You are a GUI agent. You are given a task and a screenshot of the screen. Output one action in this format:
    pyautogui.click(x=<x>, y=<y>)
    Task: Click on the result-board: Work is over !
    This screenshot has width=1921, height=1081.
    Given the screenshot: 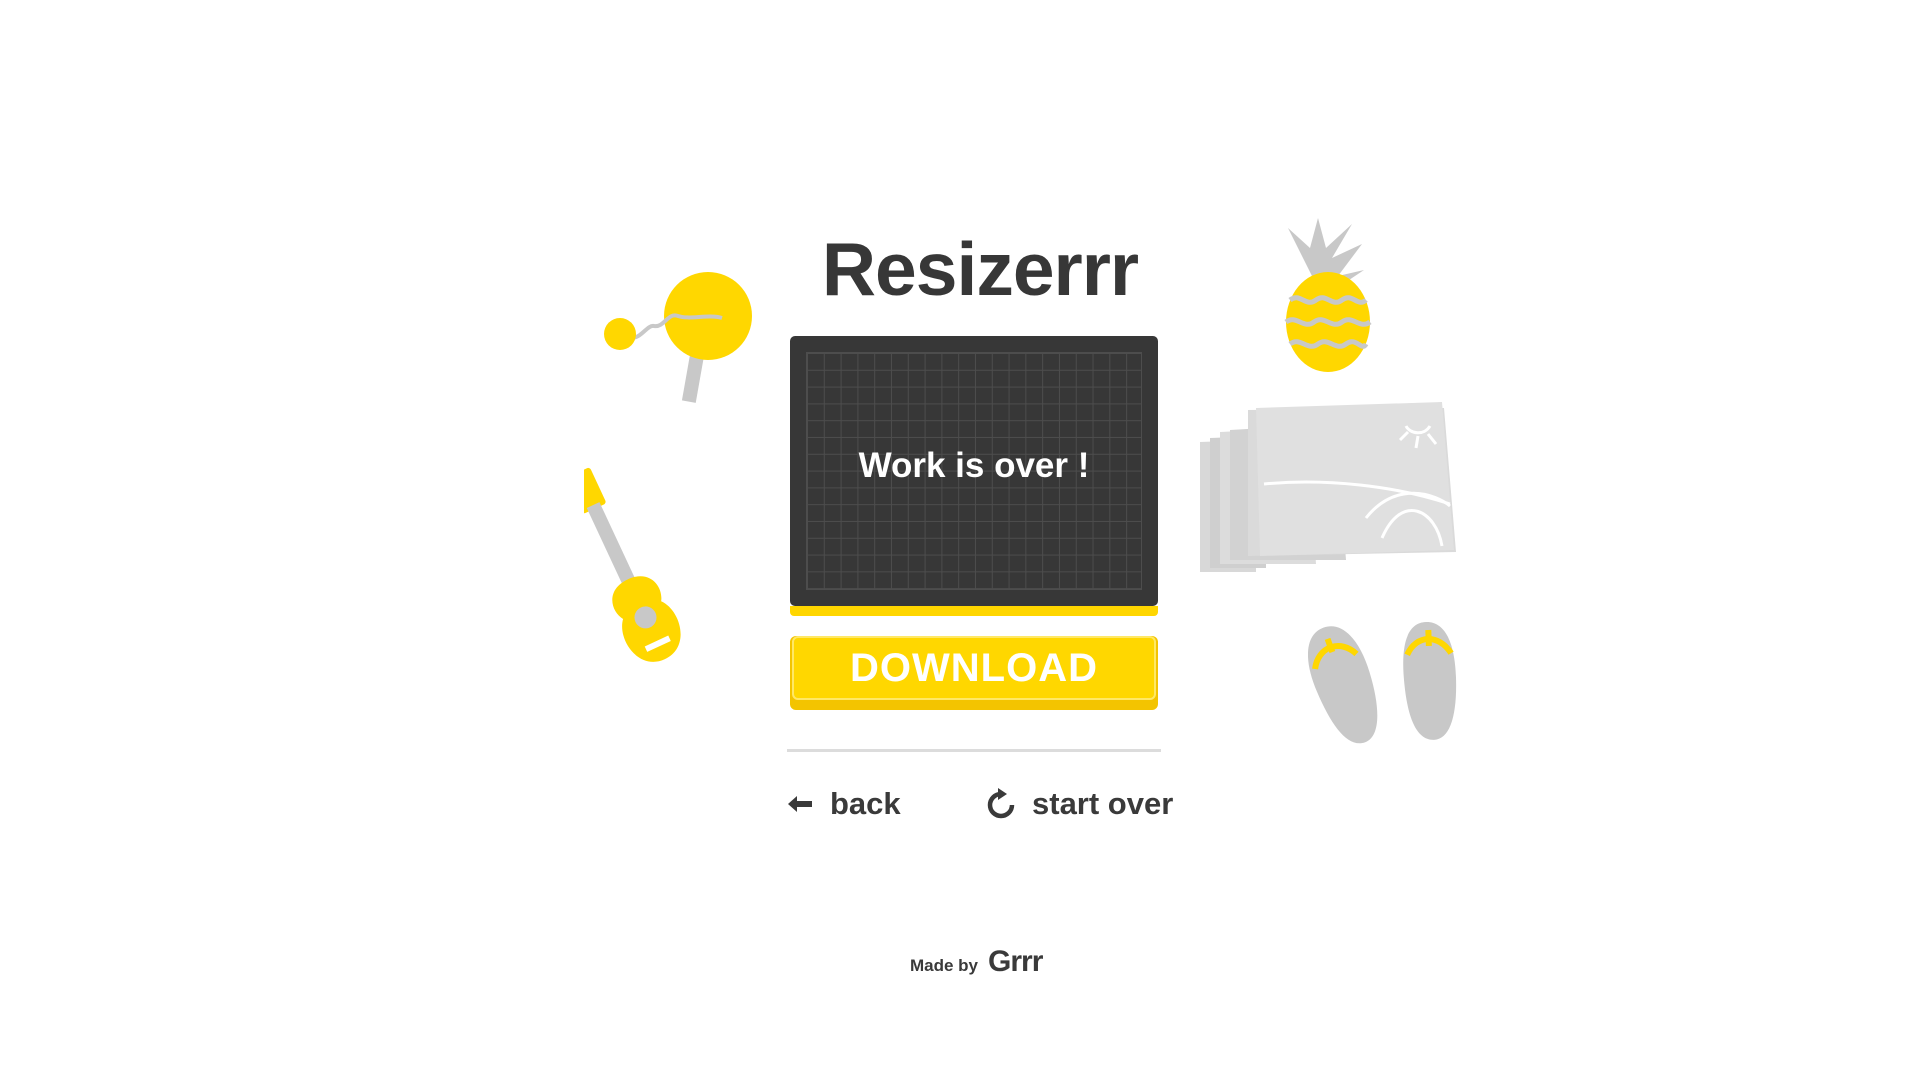 What is the action you would take?
    pyautogui.click(x=974, y=471)
    